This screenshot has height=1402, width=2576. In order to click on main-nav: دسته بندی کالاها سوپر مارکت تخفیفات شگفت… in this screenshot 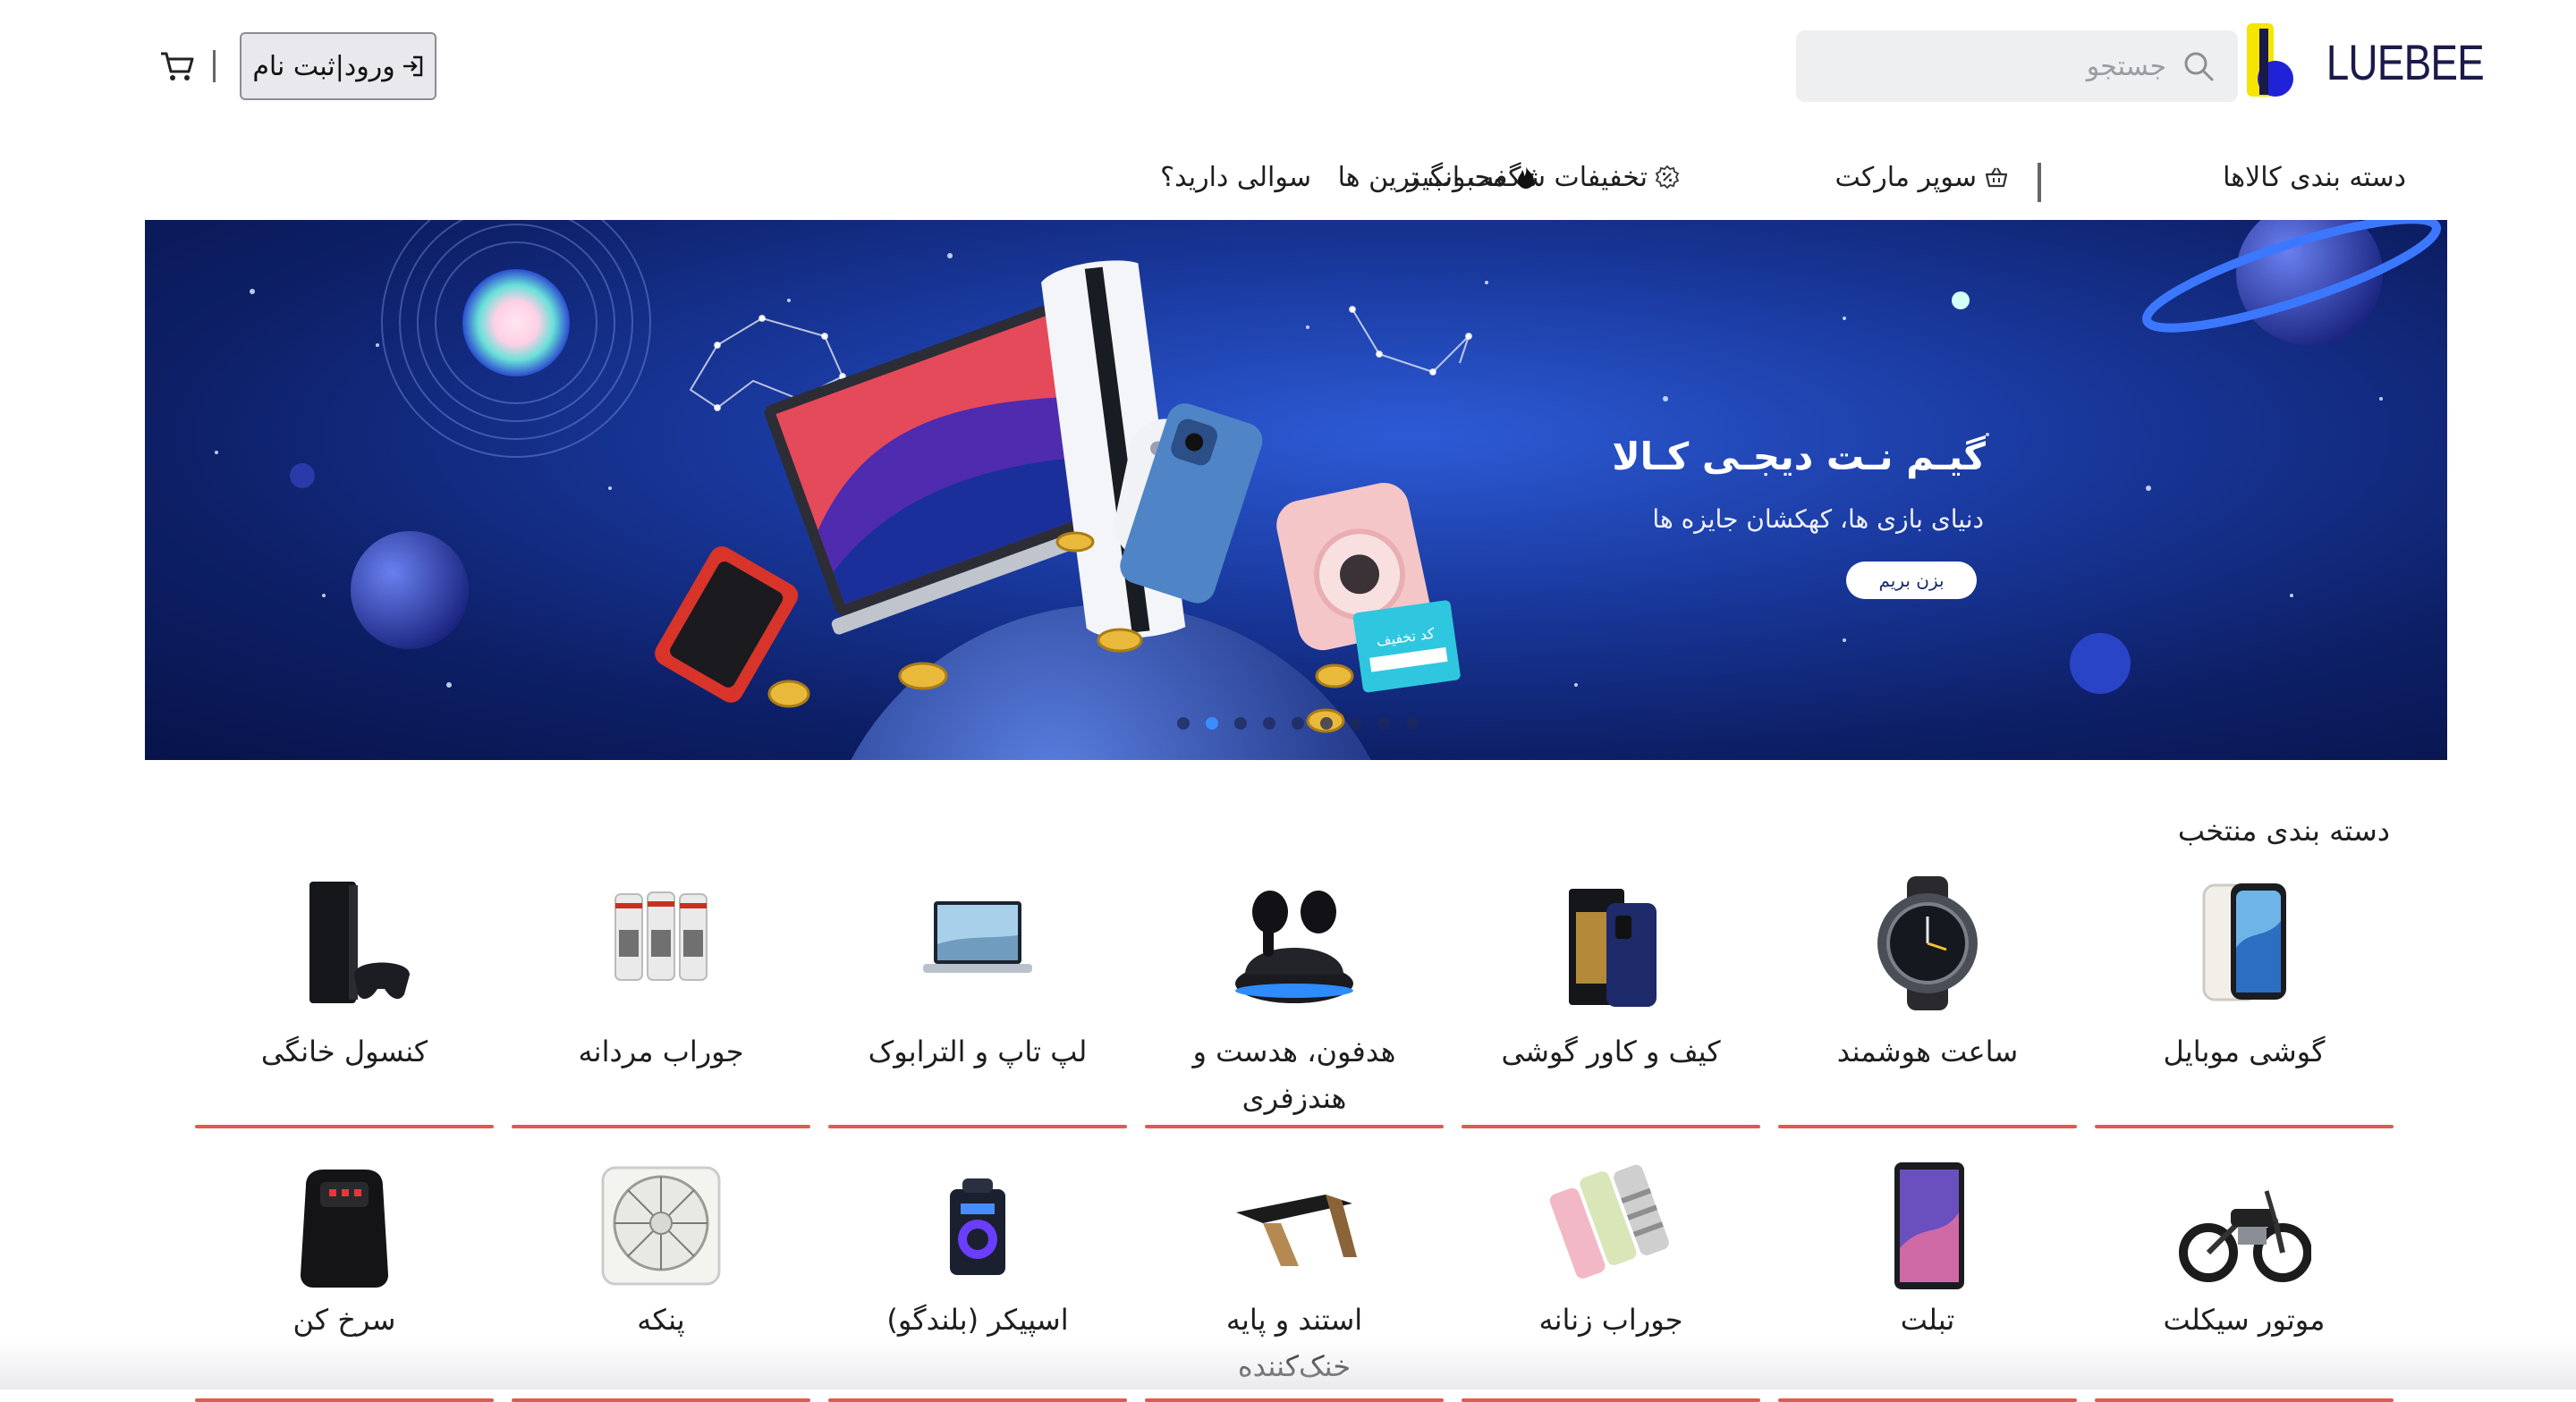, I will do `click(1288, 177)`.